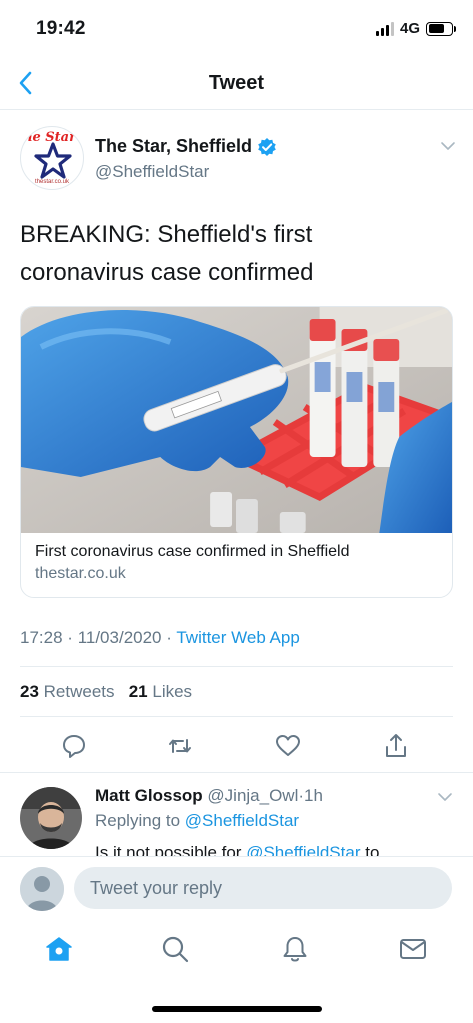  What do you see at coordinates (52, 158) in the screenshot?
I see `author-avatar: ne Star thestar.co.uk` at bounding box center [52, 158].